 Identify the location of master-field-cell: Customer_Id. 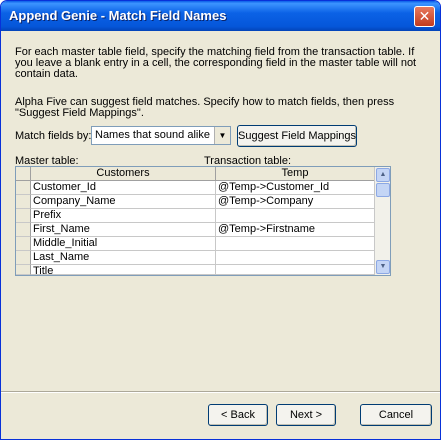
(123, 188).